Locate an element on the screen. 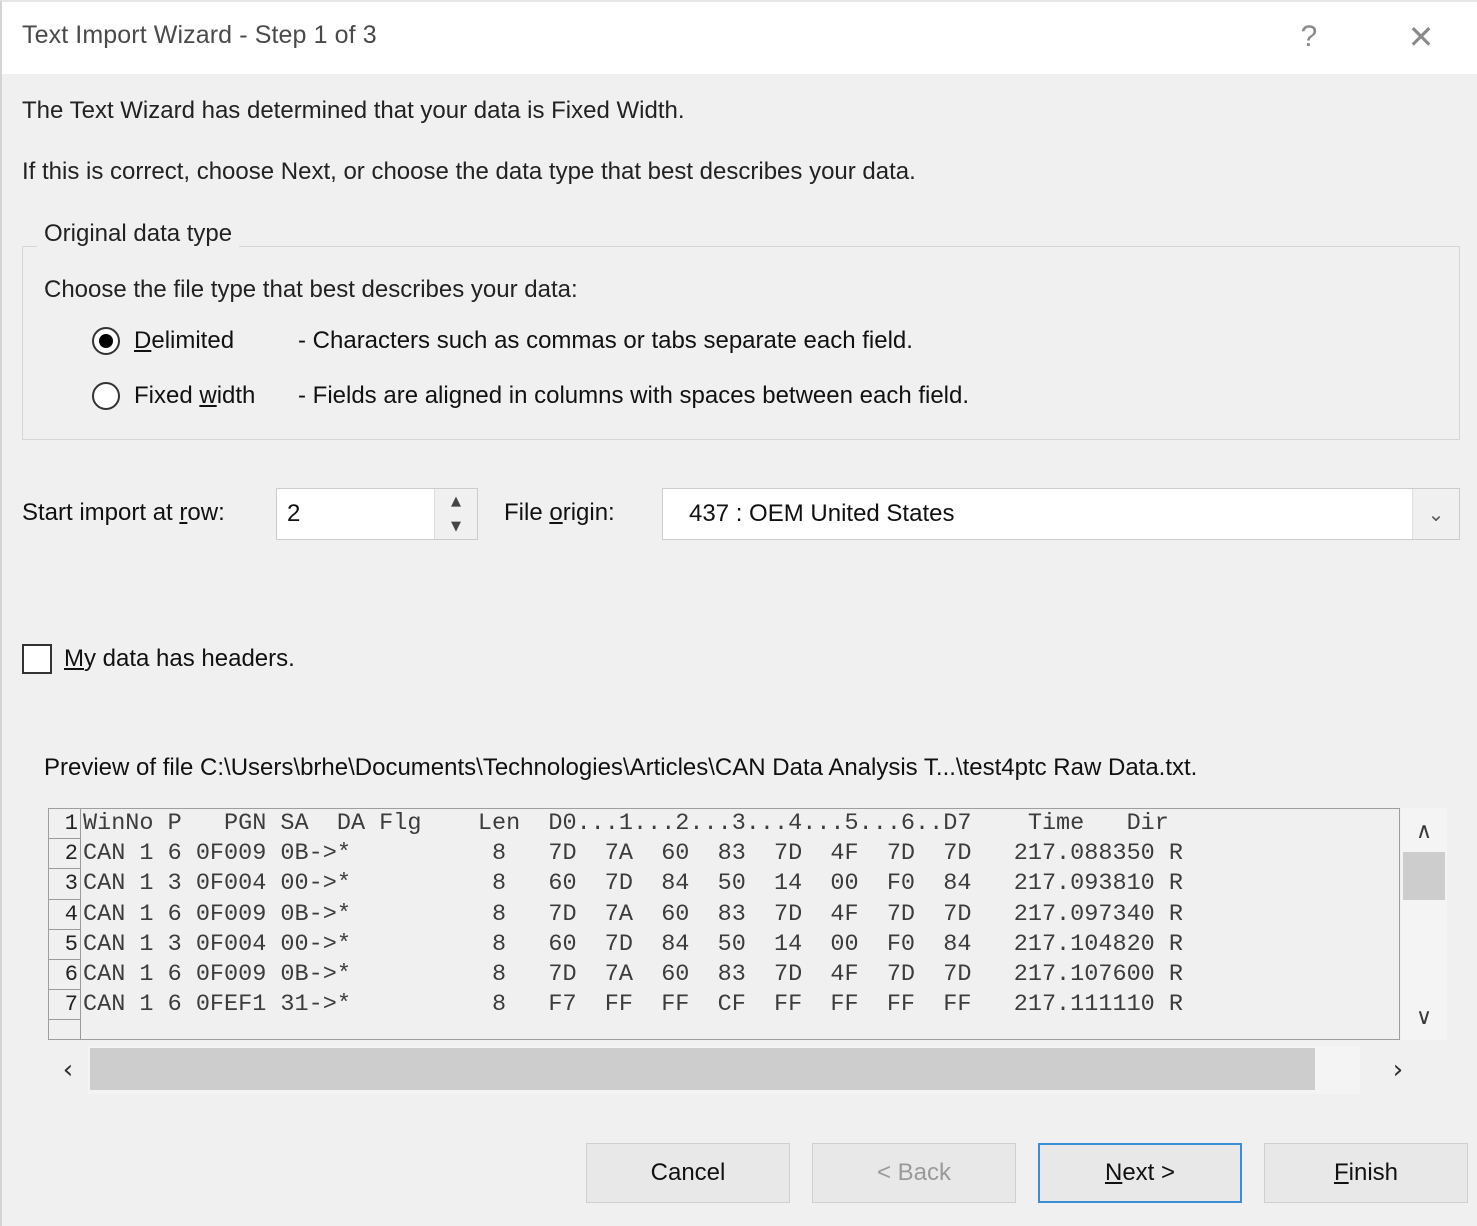 The height and width of the screenshot is (1226, 1477). scroll-down-icon: ∨ is located at coordinates (1424, 1017).